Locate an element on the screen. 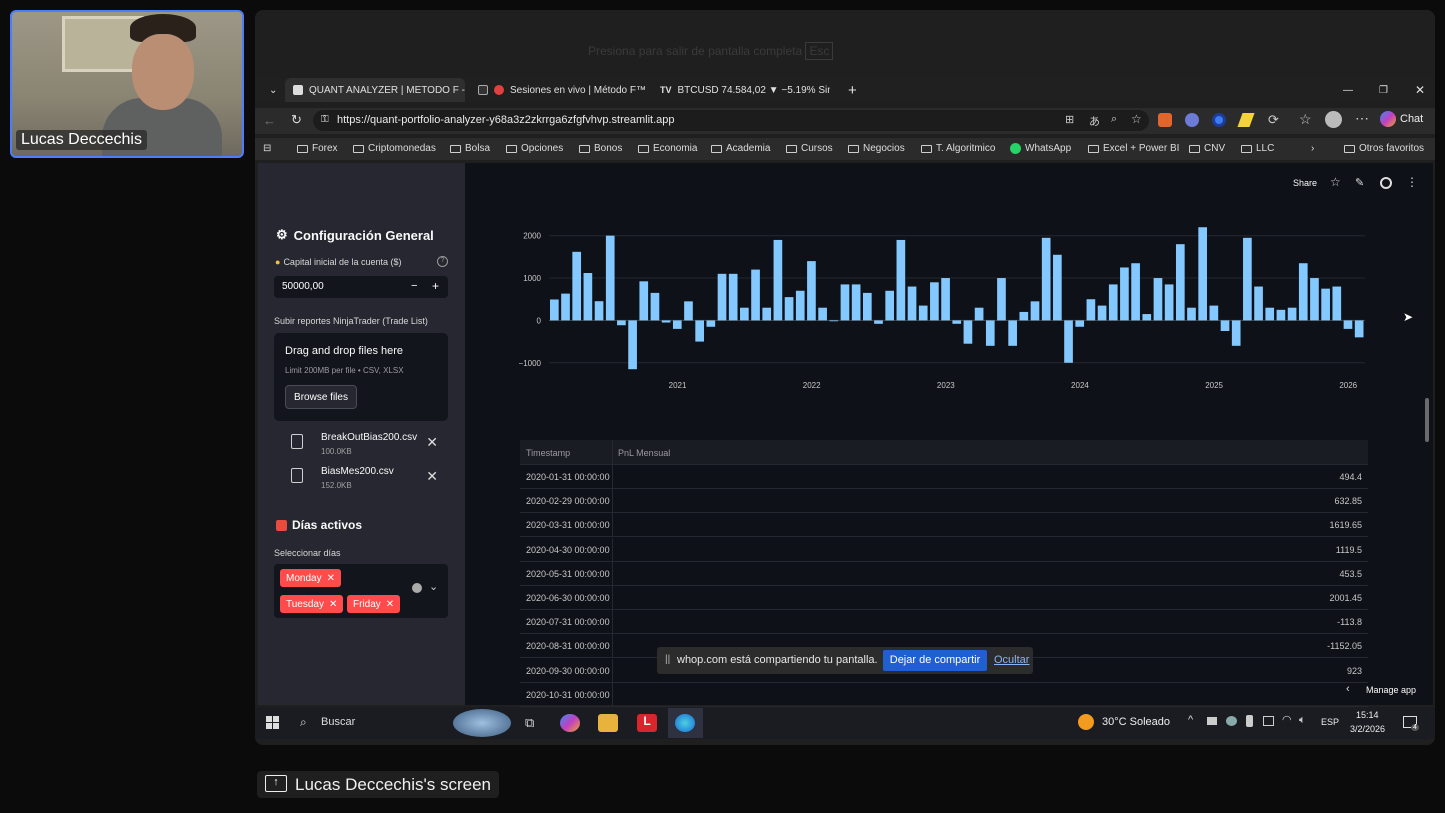 Image resolution: width=1445 pixels, height=813 pixels. tab-btcusd: TV BTCUSD 74.584,02 ▼ −5.19% Sin n ✕ is located at coordinates (741, 90).